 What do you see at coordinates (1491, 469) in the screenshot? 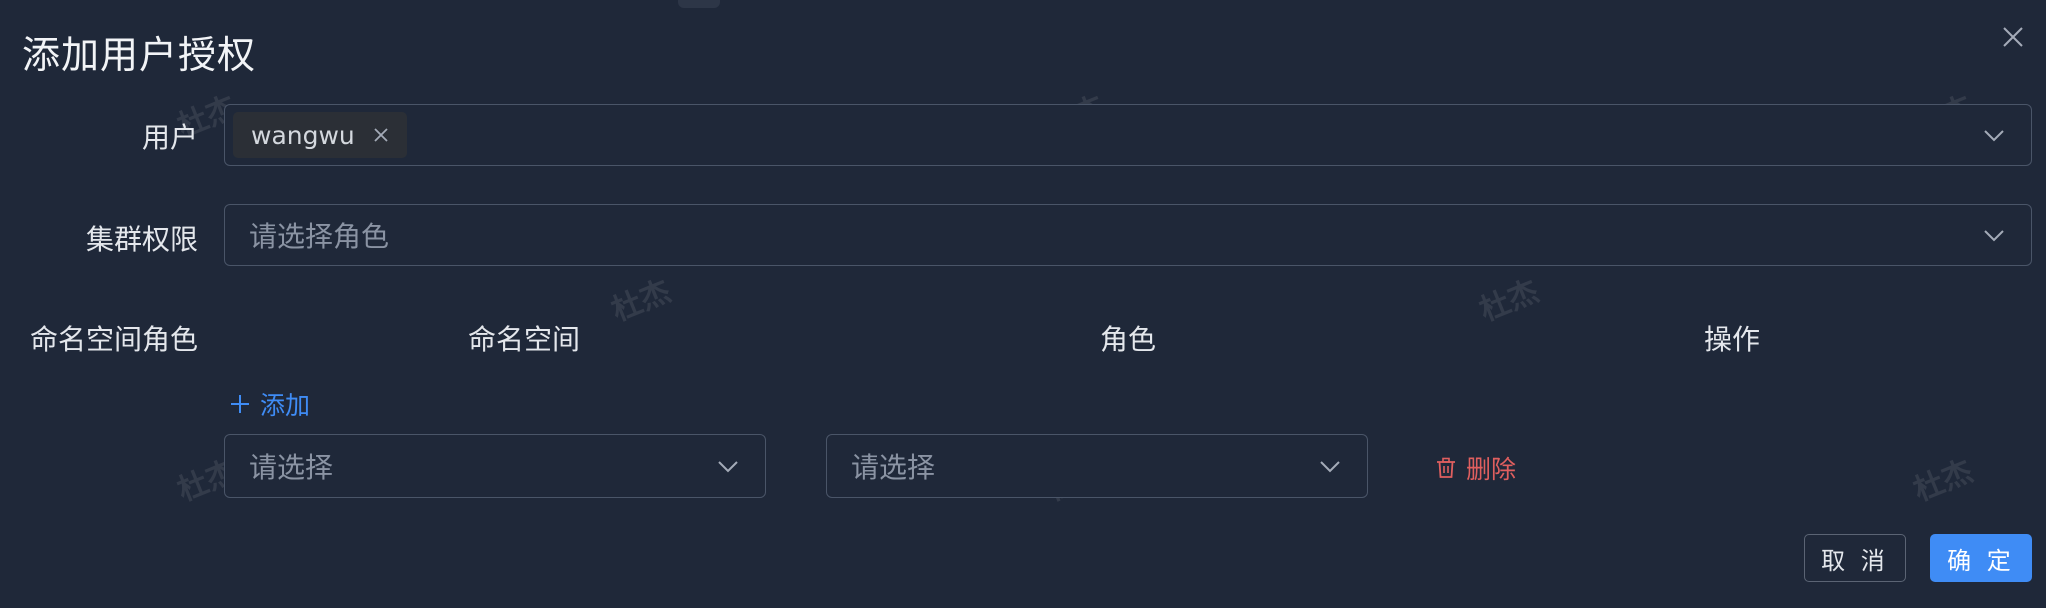
I see `delete-row-label: 删除` at bounding box center [1491, 469].